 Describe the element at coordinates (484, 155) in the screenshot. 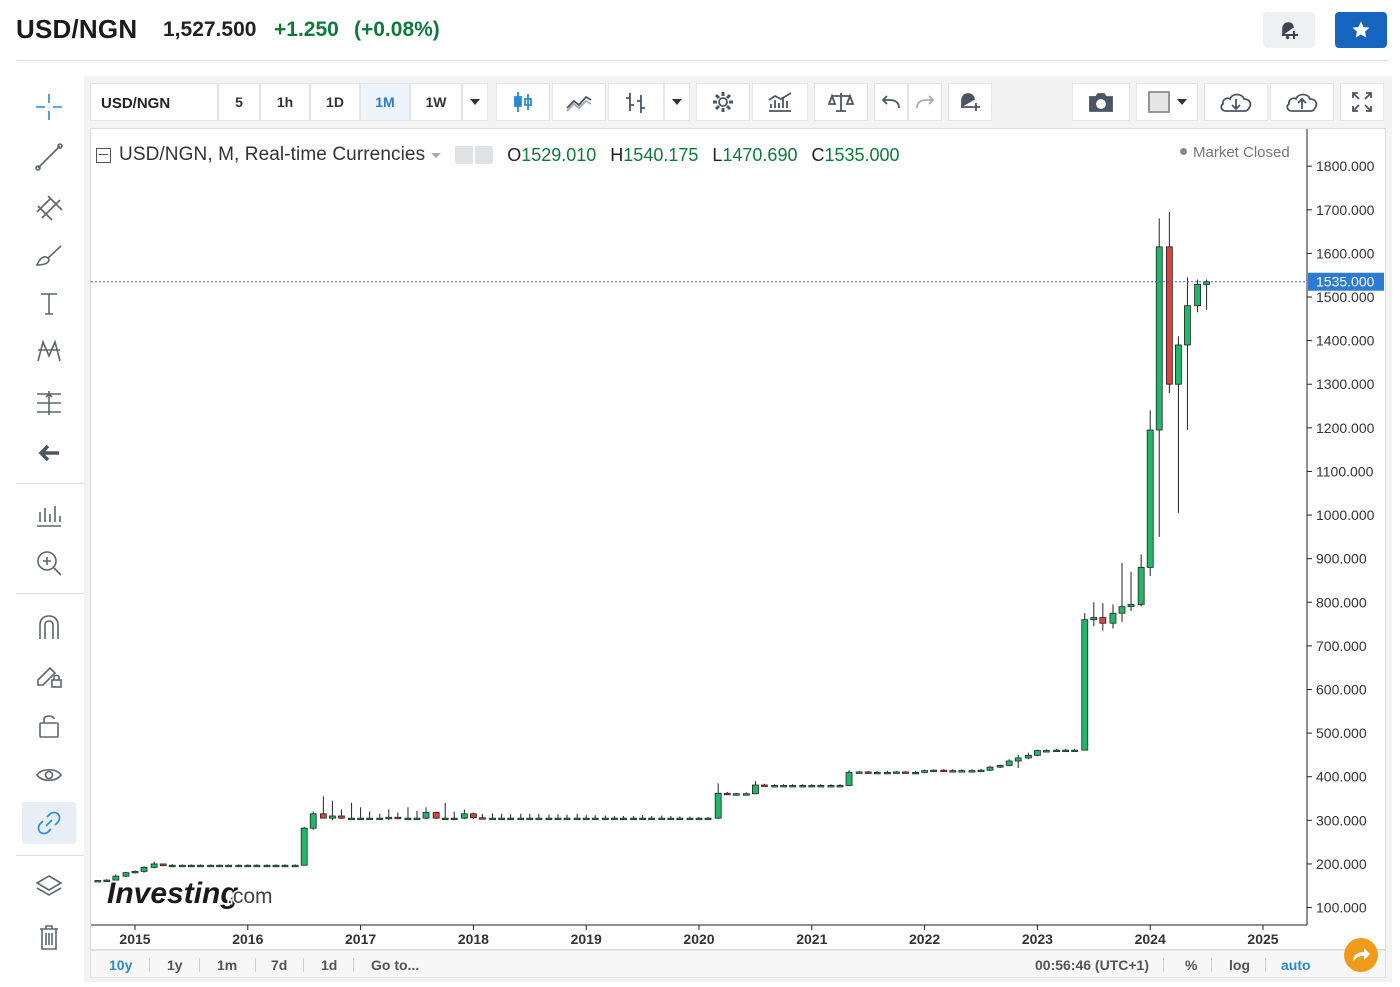

I see `legend-settings-icon` at that location.